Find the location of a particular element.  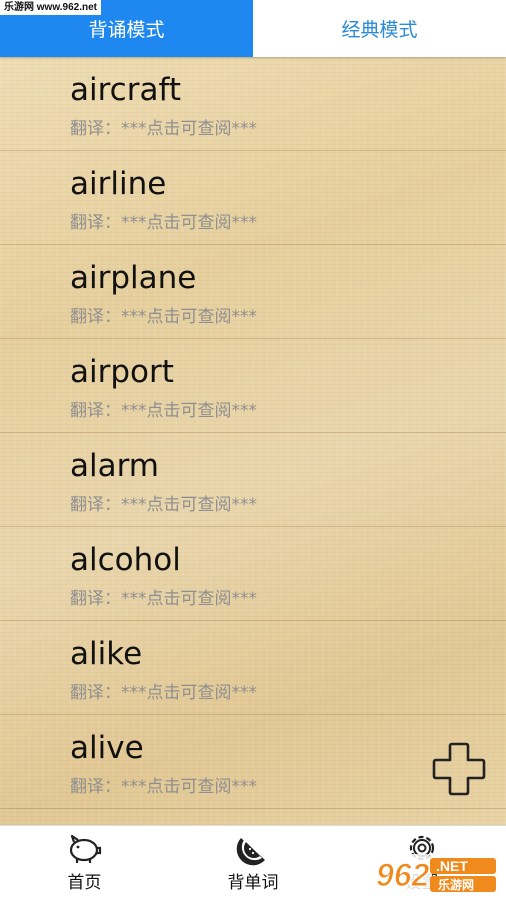

word-item: alarm 翻译：***点击可查阅*** is located at coordinates (253, 480).